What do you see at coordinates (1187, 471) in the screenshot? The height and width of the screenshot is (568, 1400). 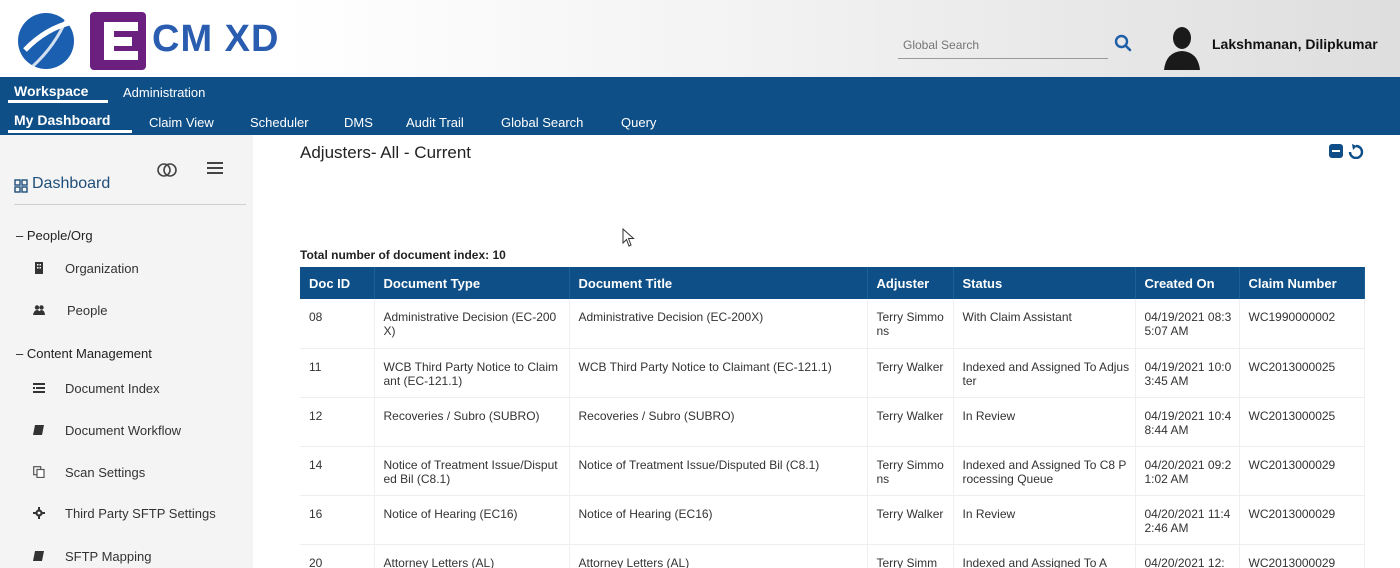 I see `cell-created-on: 04/20/2021 09:21:02 AM` at bounding box center [1187, 471].